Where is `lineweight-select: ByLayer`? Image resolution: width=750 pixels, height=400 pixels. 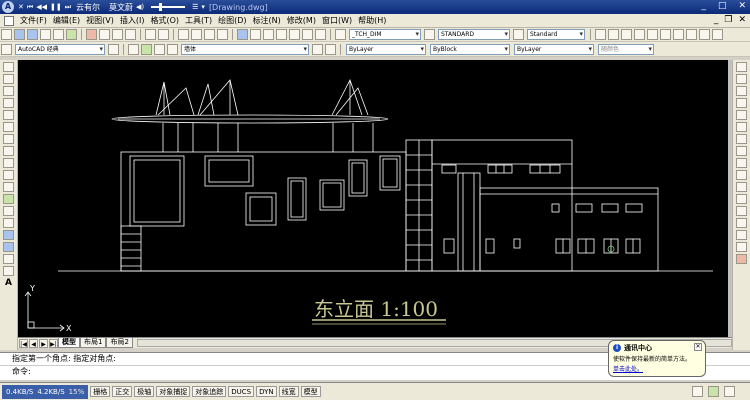
lineweight-select: ByLayer is located at coordinates (554, 49).